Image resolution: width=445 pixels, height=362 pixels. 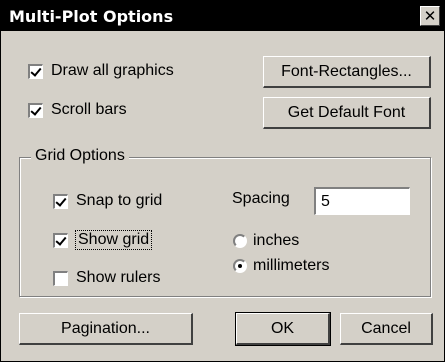 What do you see at coordinates (35, 71) in the screenshot?
I see `draw-all-graphics-check-icon` at bounding box center [35, 71].